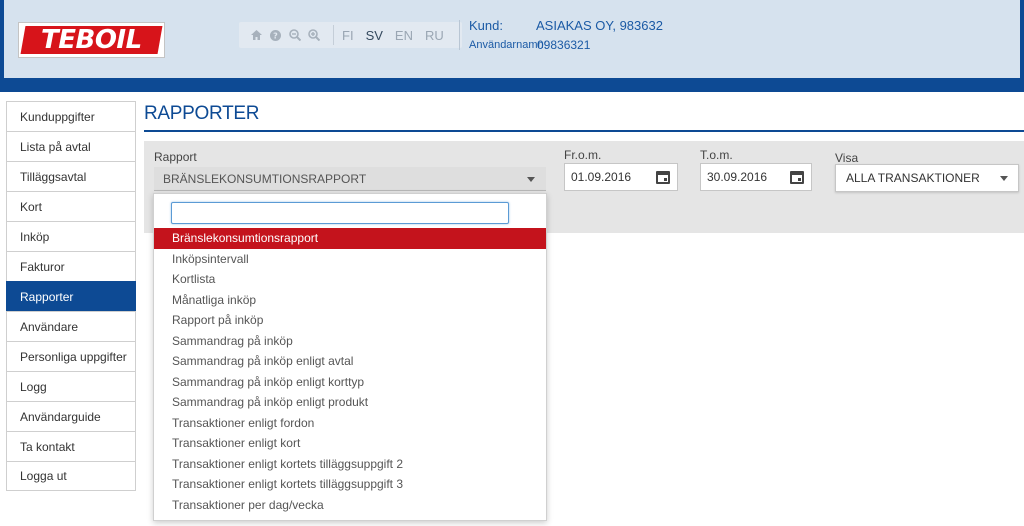 The height and width of the screenshot is (526, 1024). I want to click on lang-fi: FI, so click(348, 35).